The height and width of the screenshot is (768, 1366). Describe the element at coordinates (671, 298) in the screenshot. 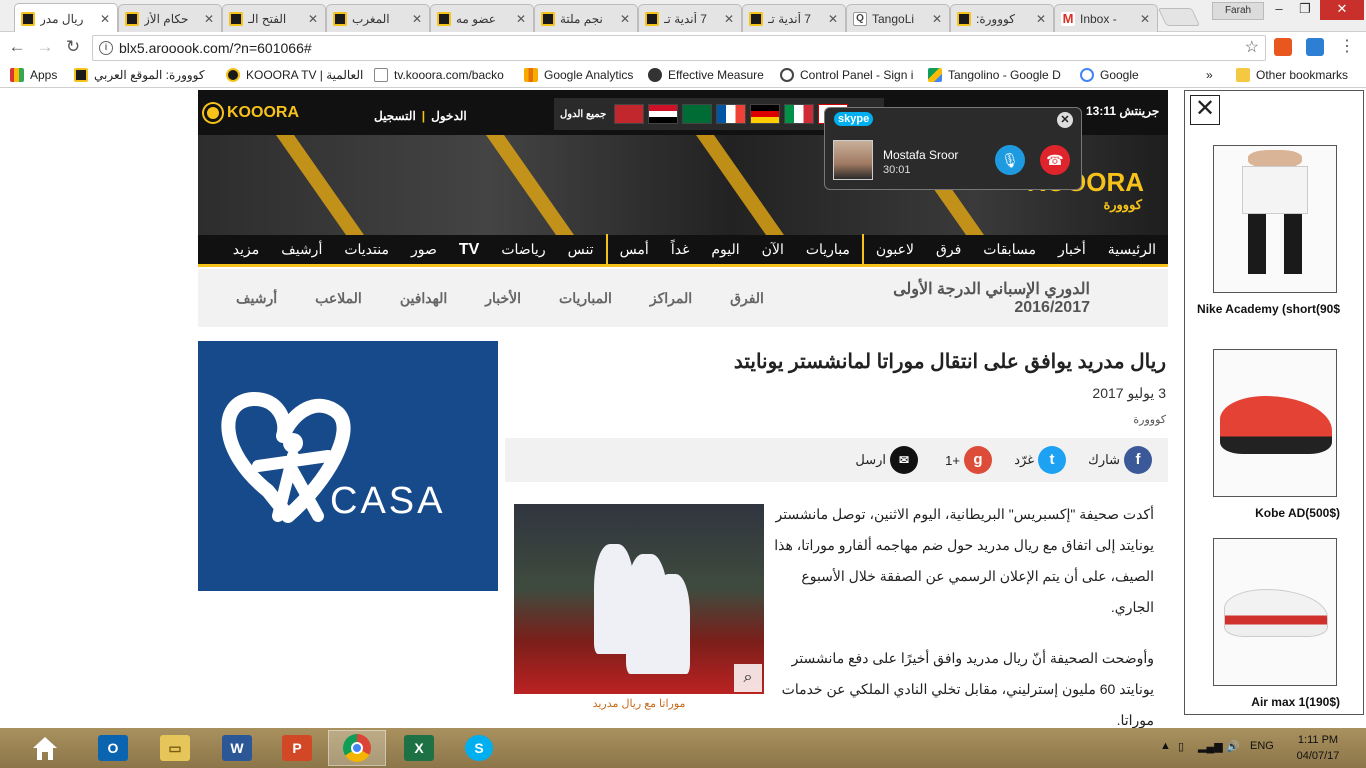

I see `subnav-standings: المراكز` at that location.